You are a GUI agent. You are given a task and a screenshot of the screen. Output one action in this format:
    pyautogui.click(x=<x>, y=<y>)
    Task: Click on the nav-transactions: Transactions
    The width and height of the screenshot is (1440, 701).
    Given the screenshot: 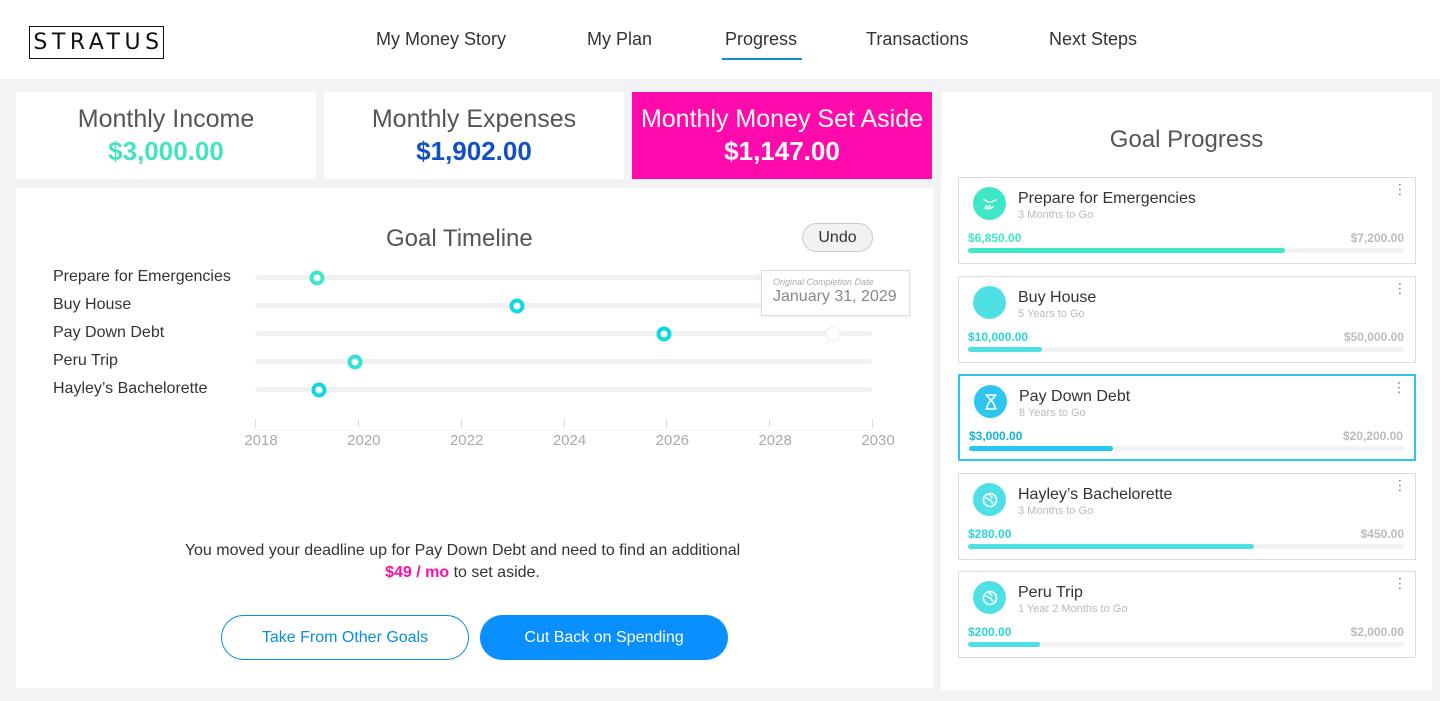 What is the action you would take?
    pyautogui.click(x=917, y=39)
    